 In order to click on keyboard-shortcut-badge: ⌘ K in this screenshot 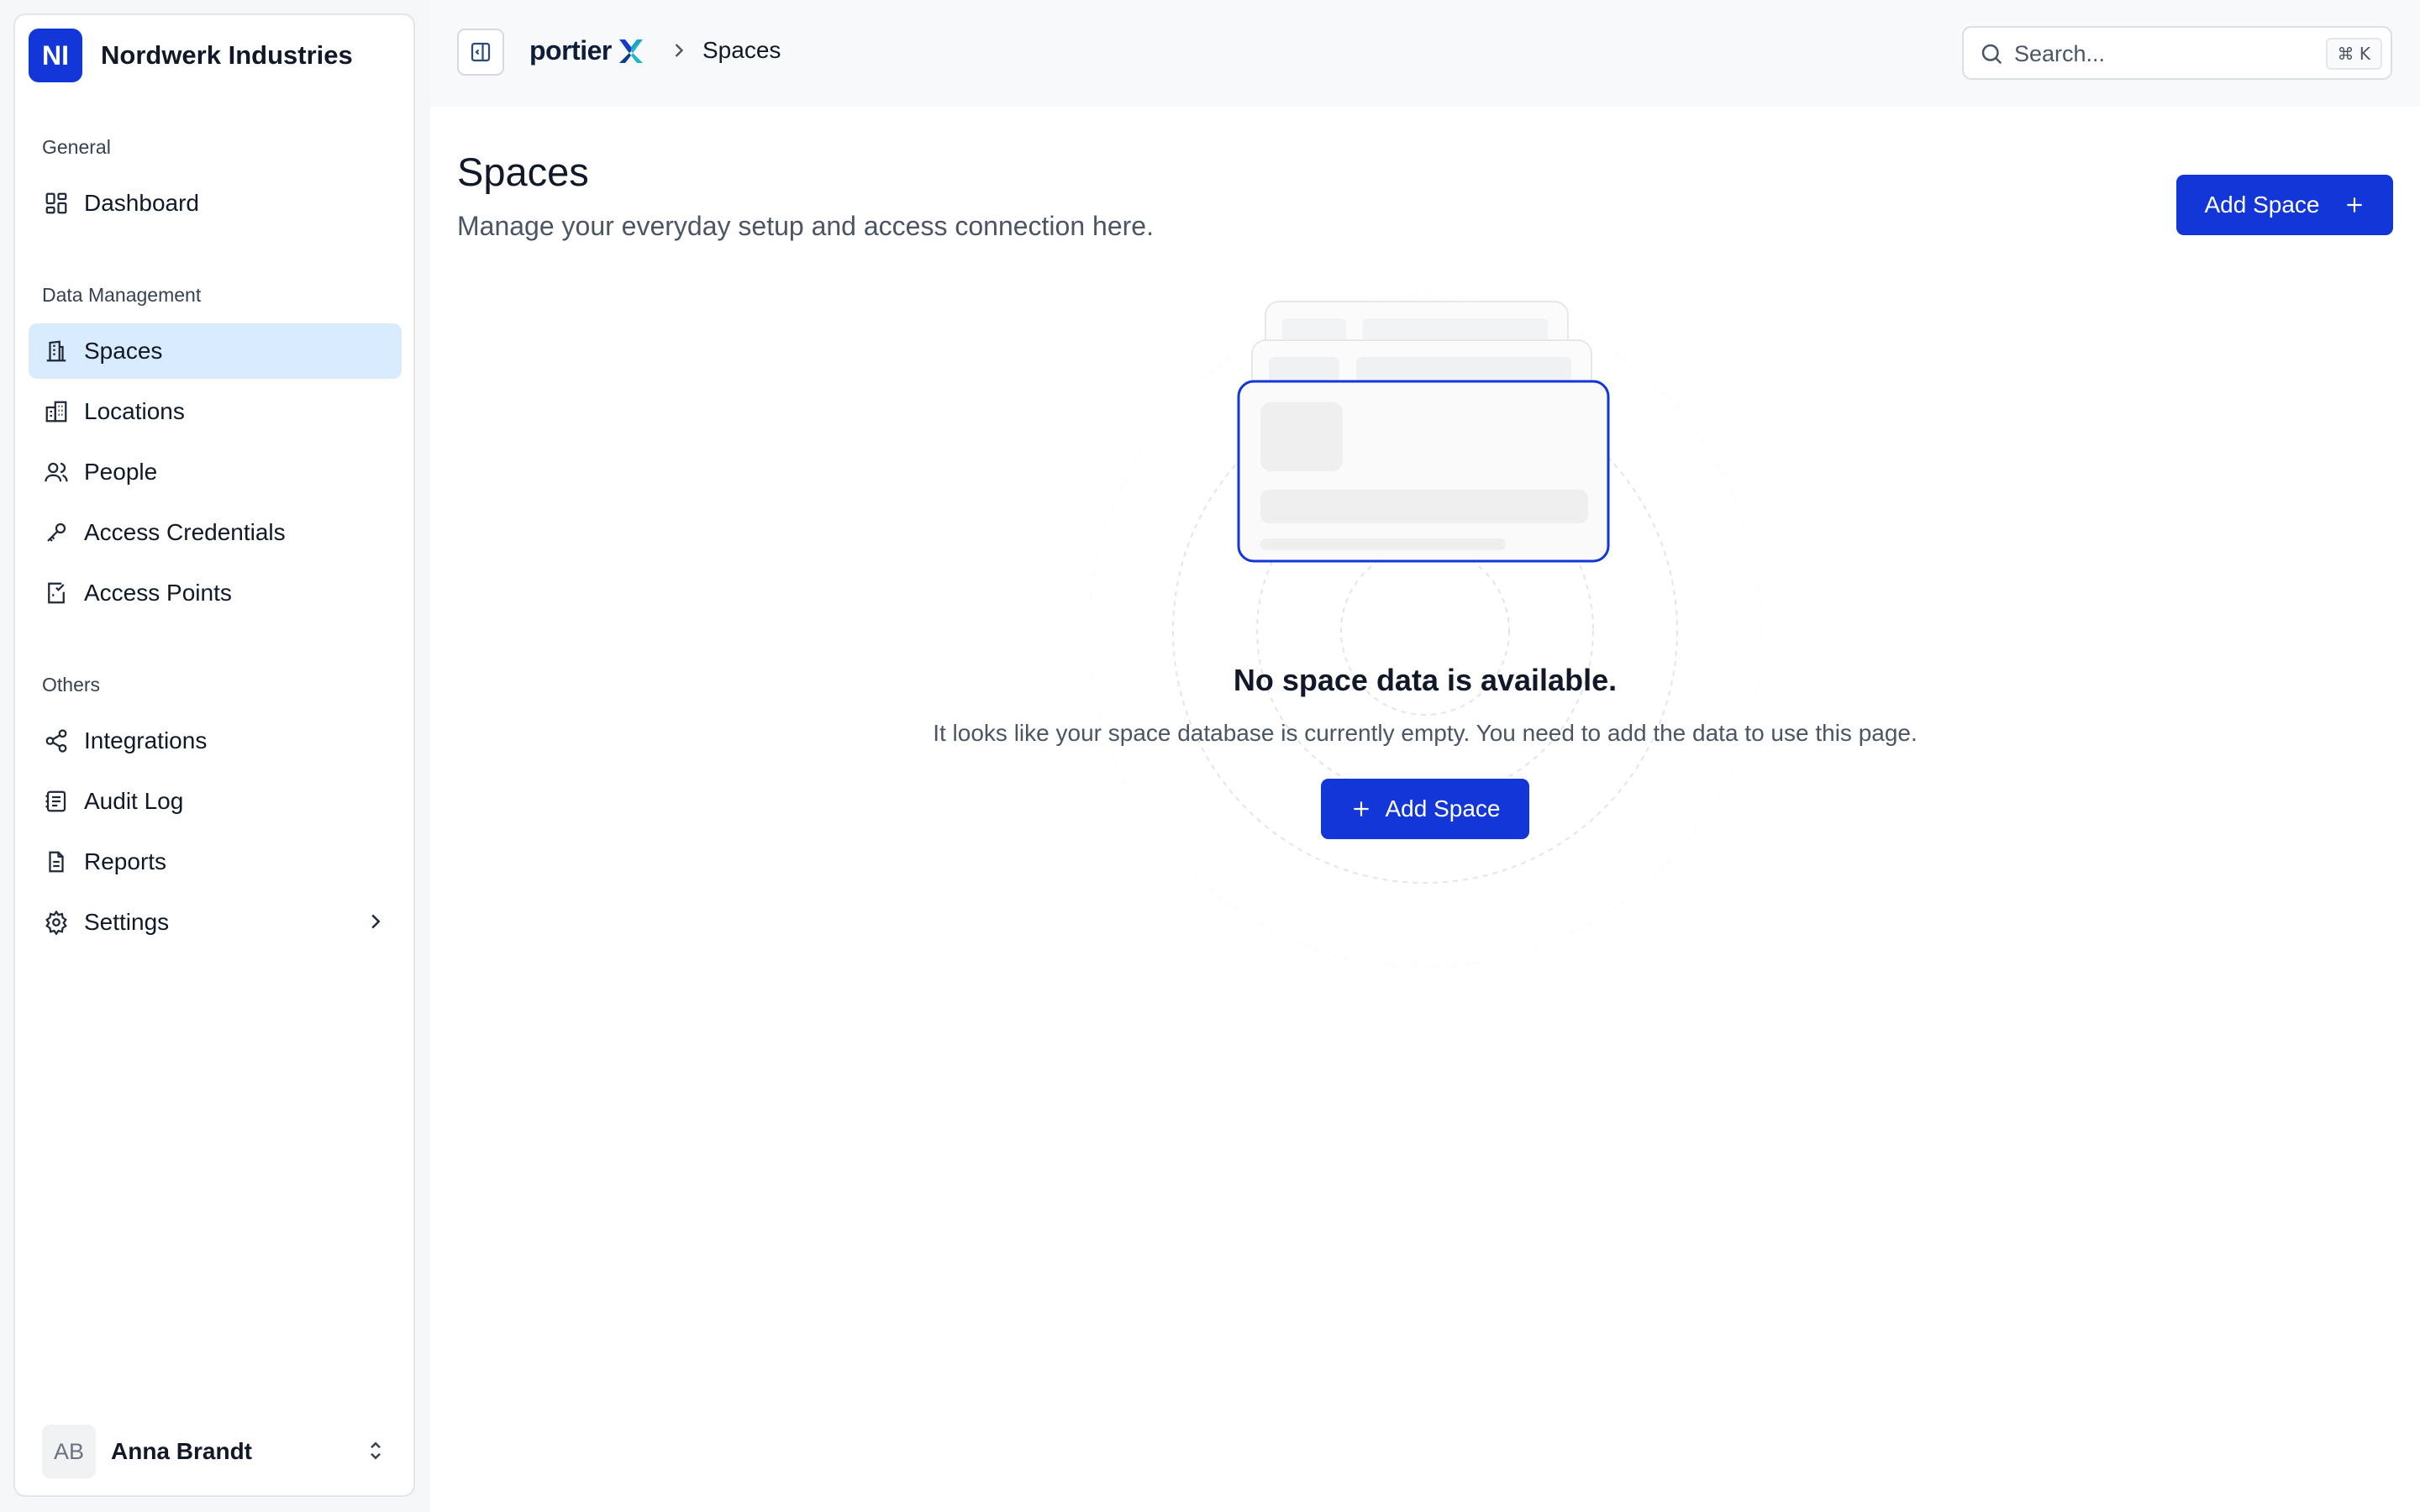, I will do `click(2353, 54)`.